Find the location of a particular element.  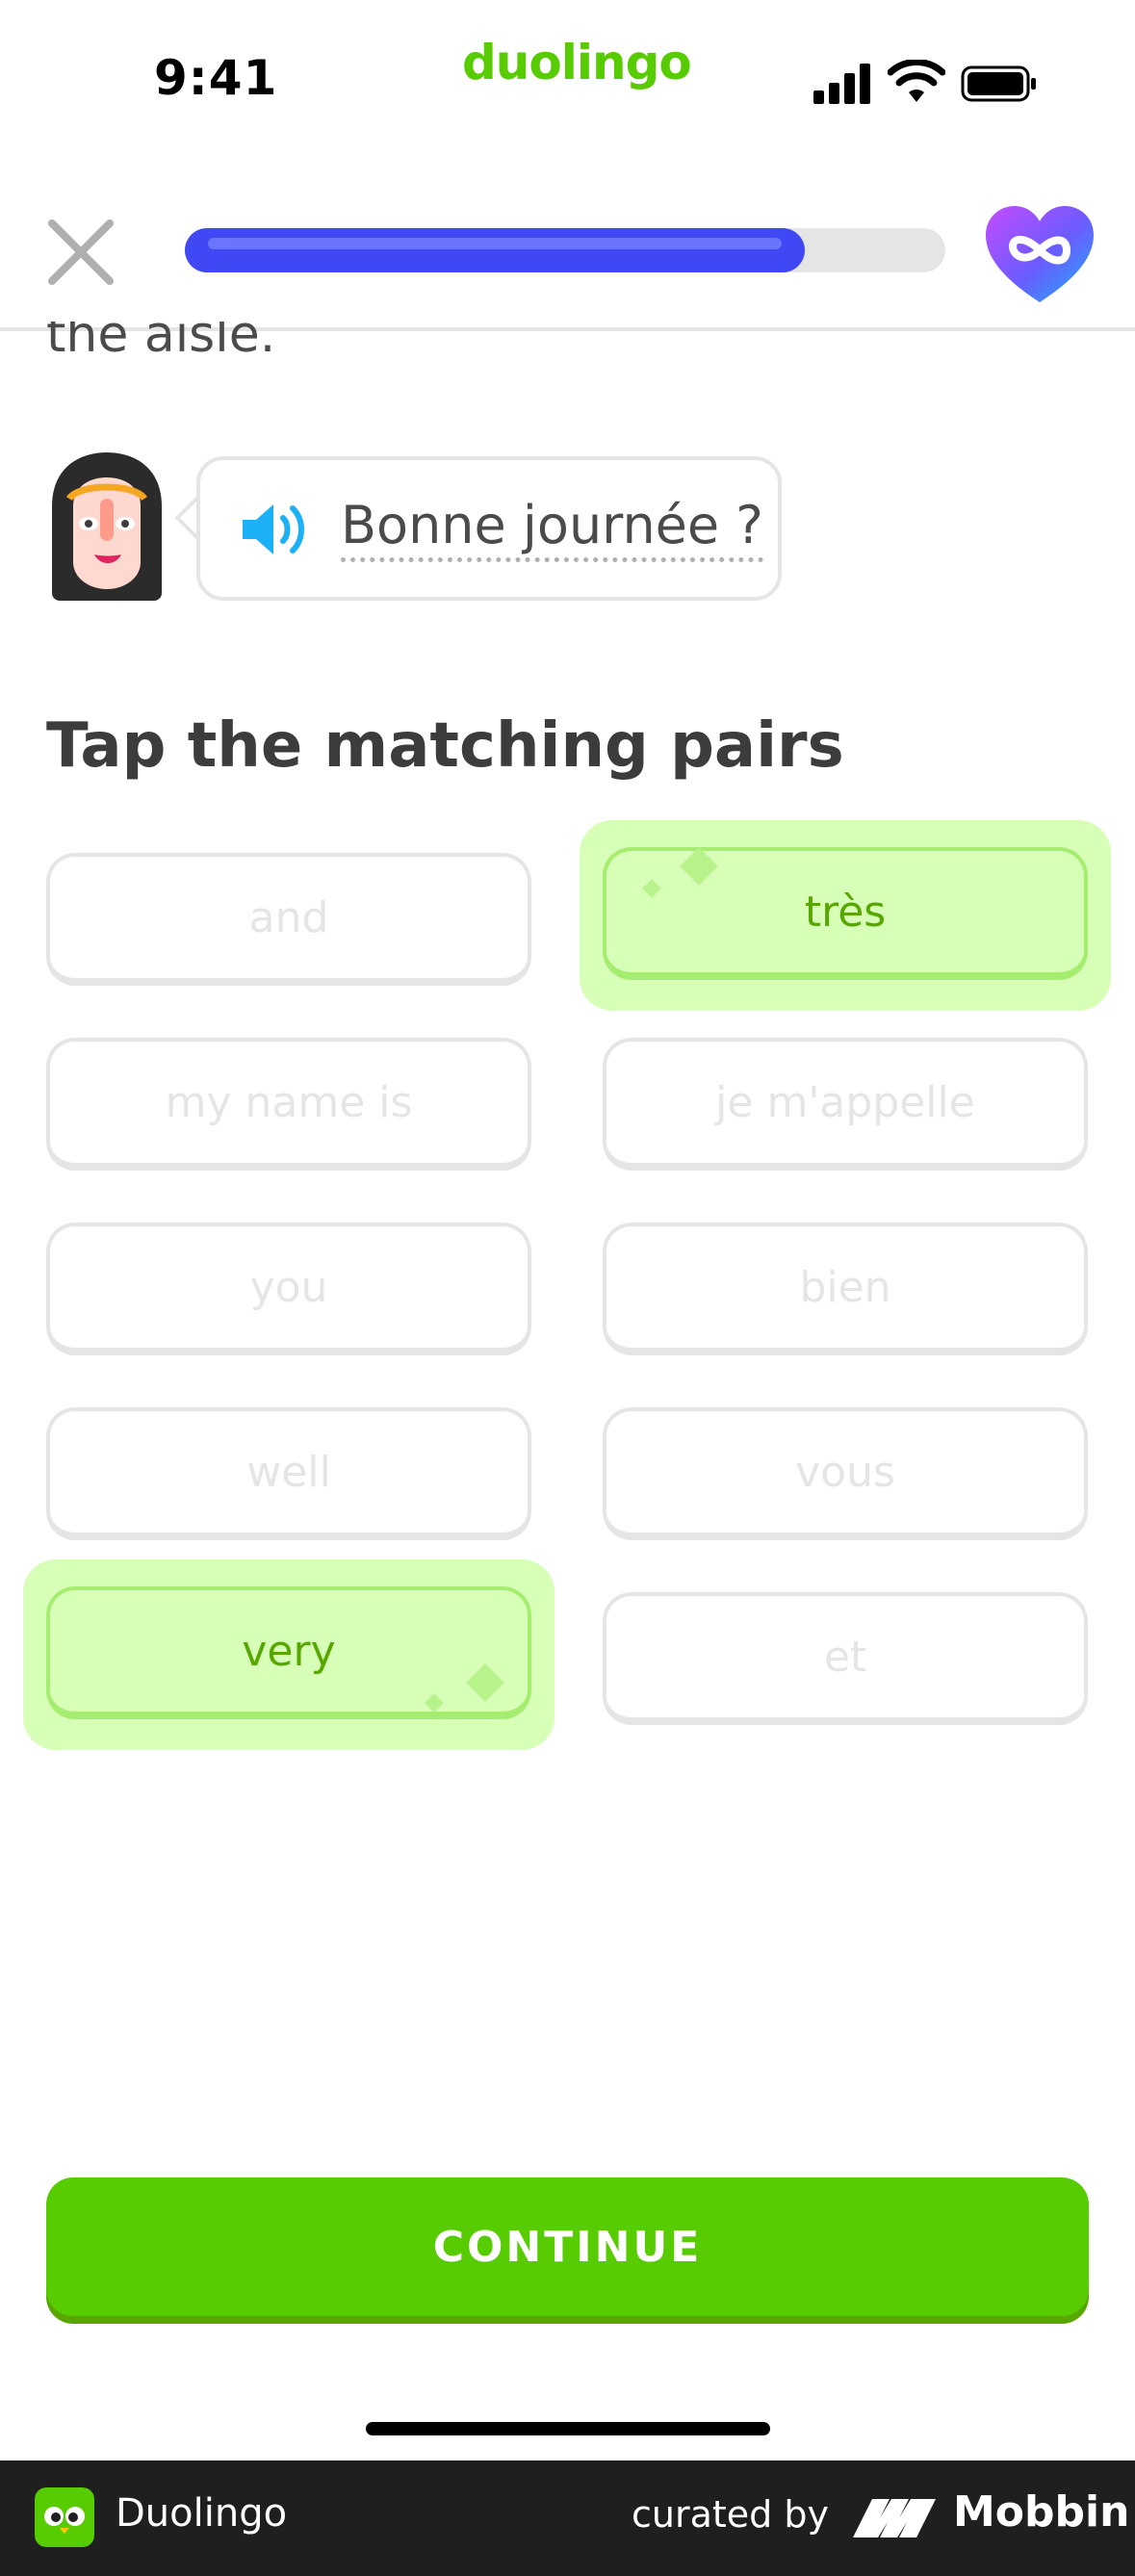

tile-tres: très is located at coordinates (845, 913).